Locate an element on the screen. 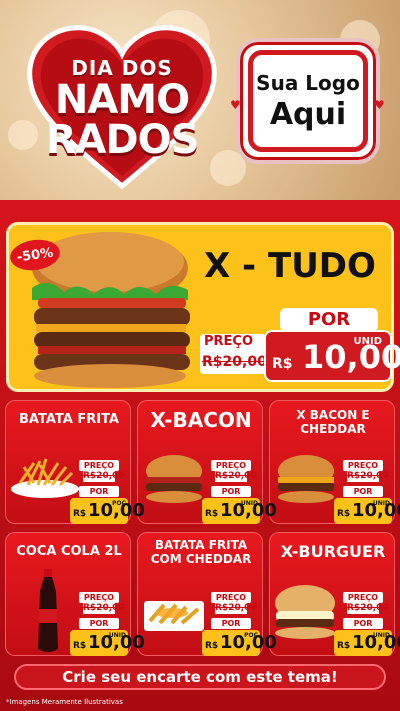 Image resolution: width=400 pixels, height=711 pixels. fries-illustration is located at coordinates (45, 478).